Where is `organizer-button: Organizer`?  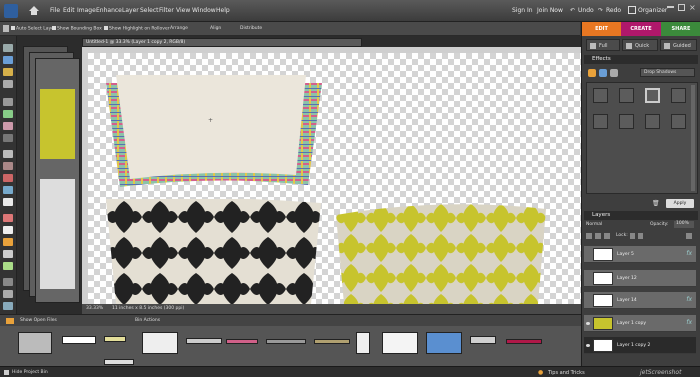
organizer-button: Organizer is located at coordinates (652, 10).